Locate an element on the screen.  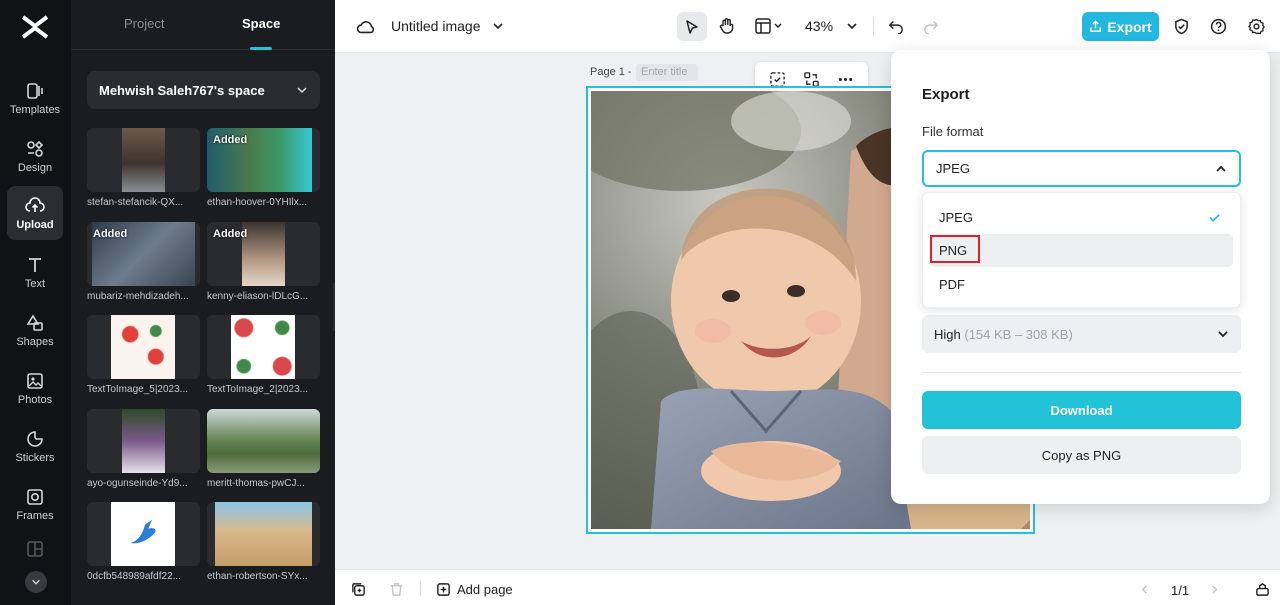
rail-item-shapes: Shapes is located at coordinates (35, 330).